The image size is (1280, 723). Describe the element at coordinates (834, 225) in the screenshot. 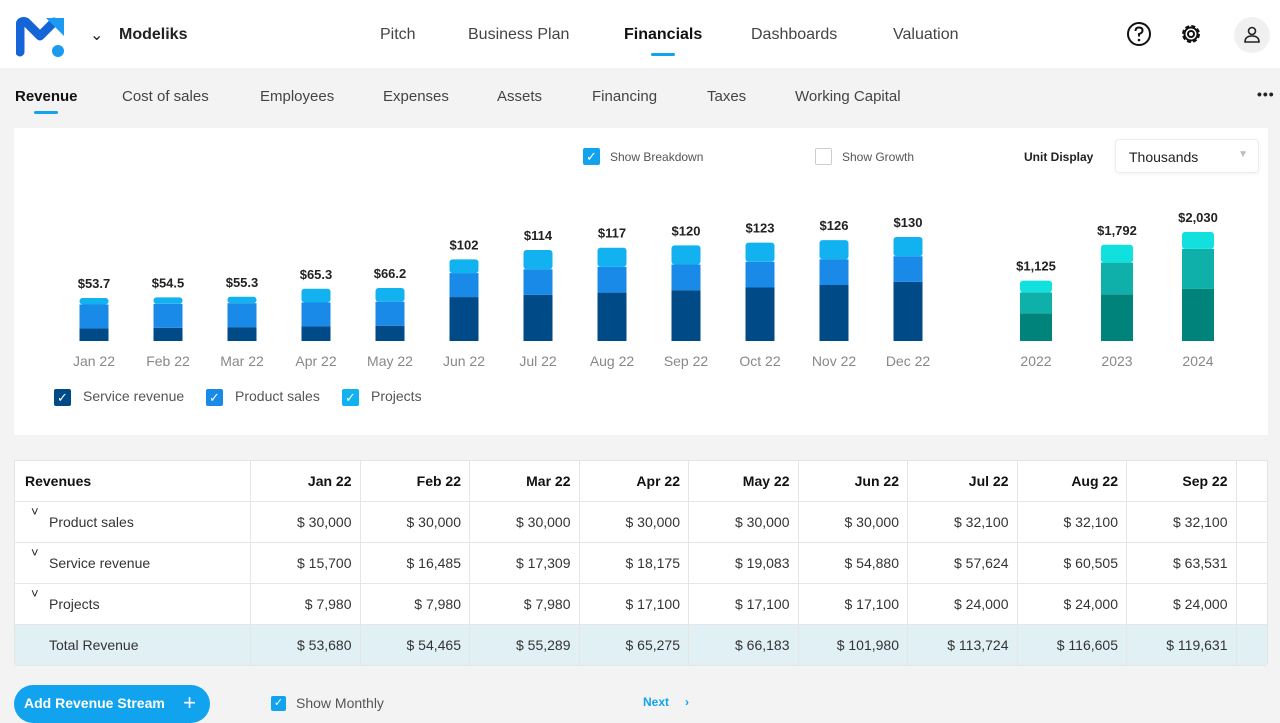

I see `bar-value-label: $126` at that location.